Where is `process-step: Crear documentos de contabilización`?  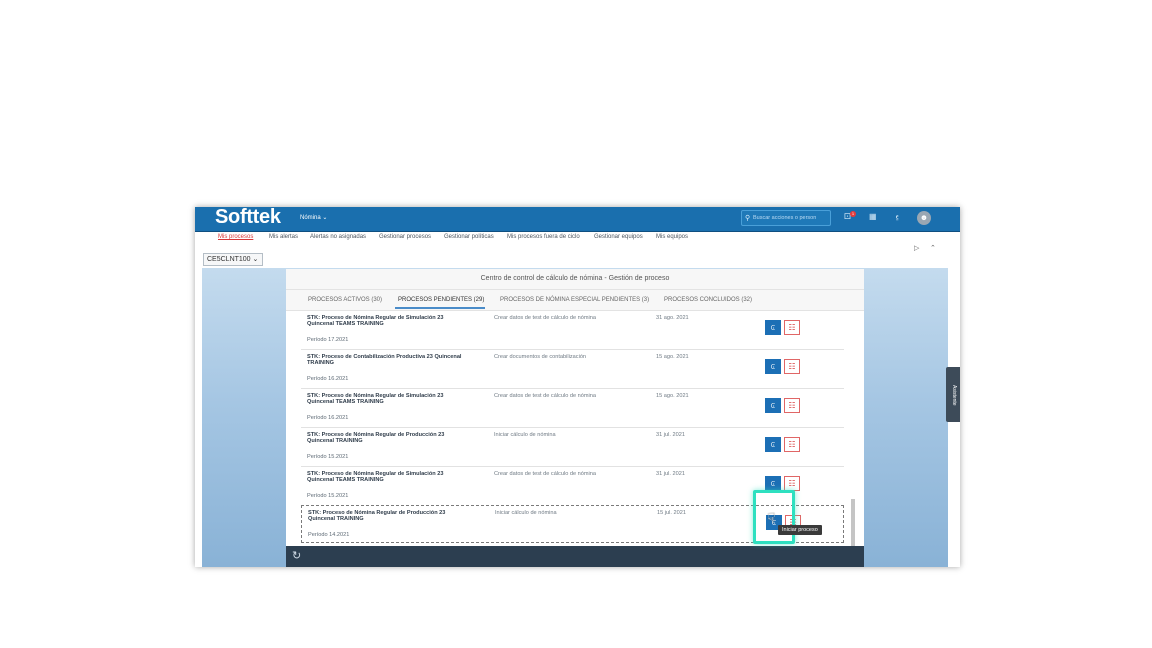 process-step: Crear documentos de contabilización is located at coordinates (540, 357).